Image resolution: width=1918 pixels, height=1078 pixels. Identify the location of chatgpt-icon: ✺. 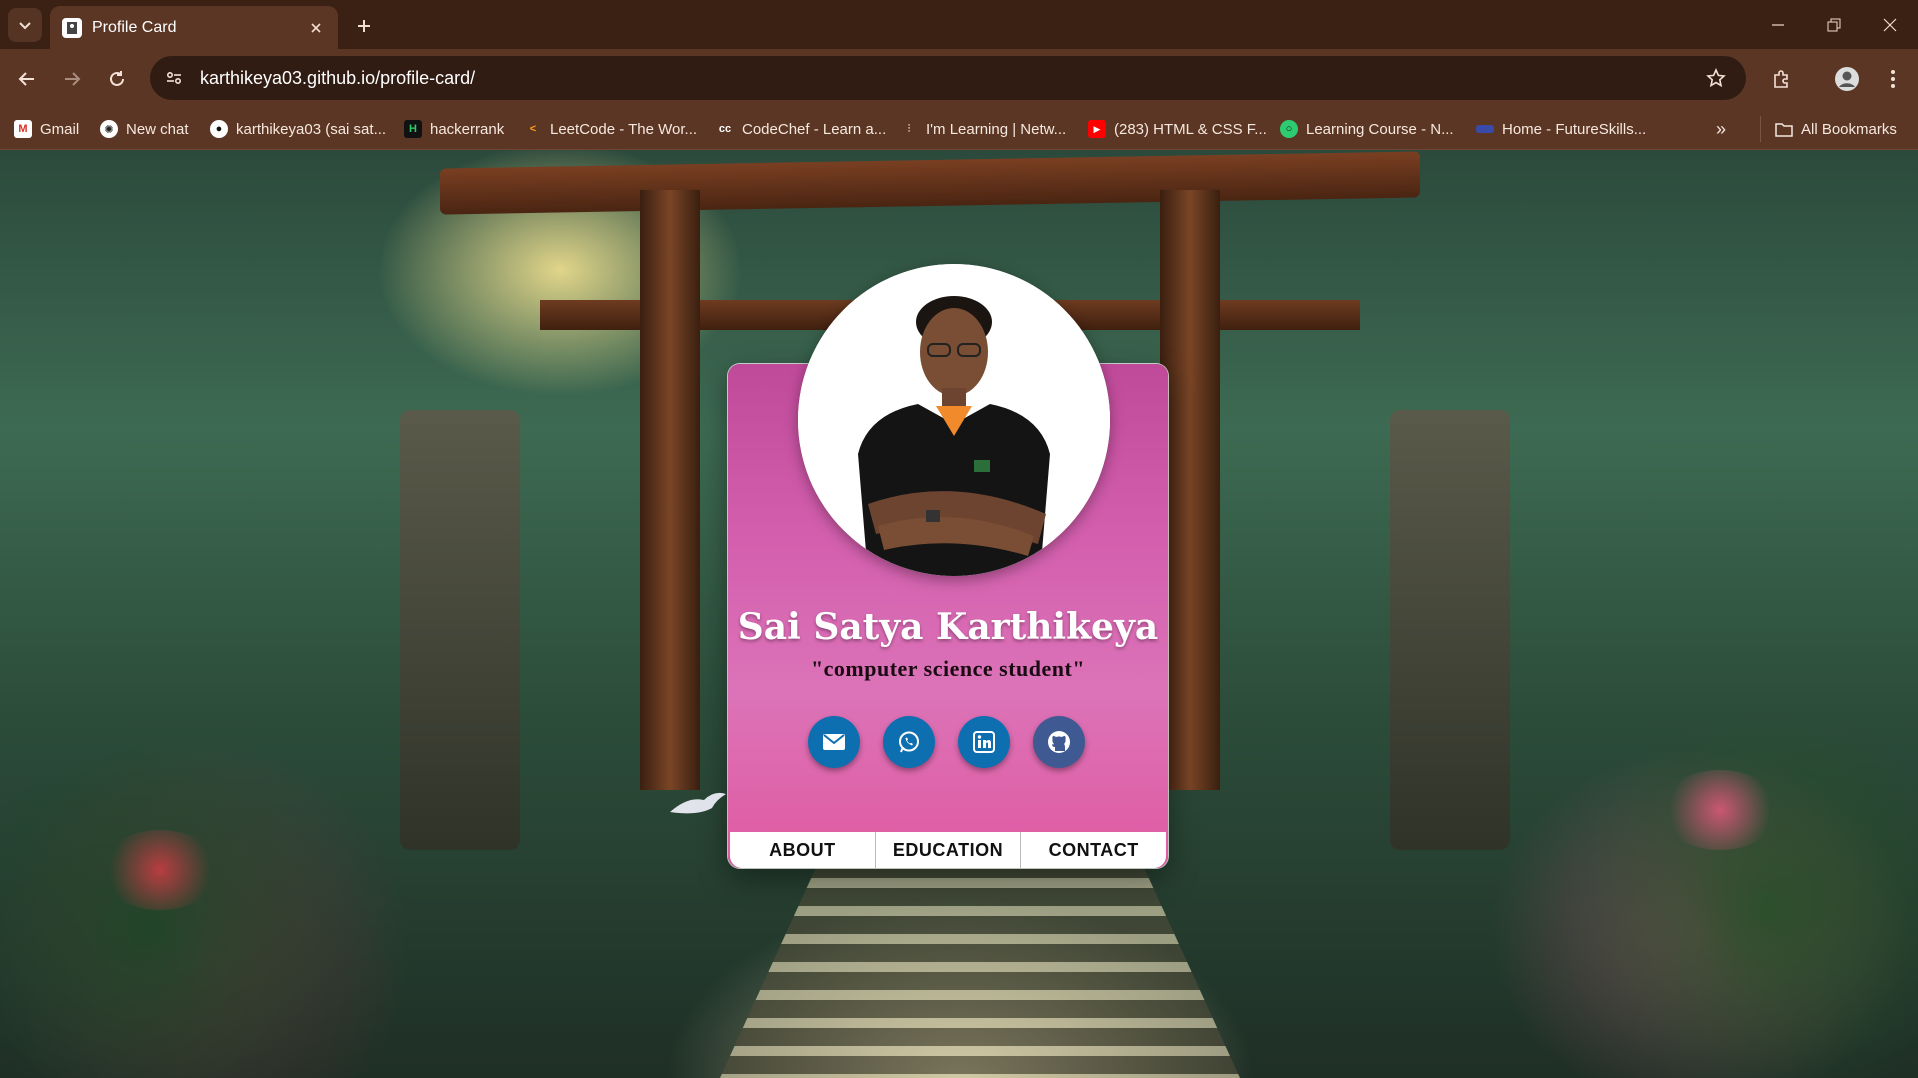
(109, 129).